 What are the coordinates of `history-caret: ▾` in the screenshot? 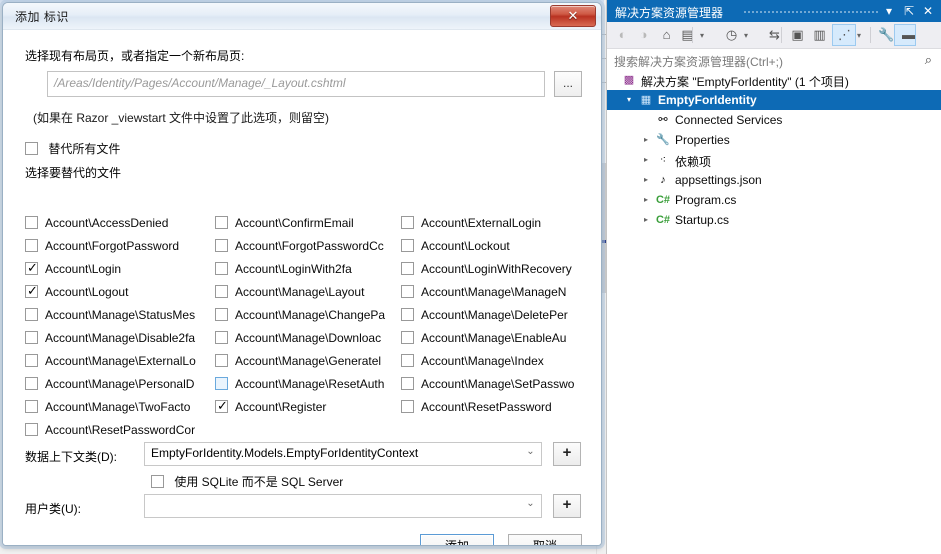 It's located at (746, 35).